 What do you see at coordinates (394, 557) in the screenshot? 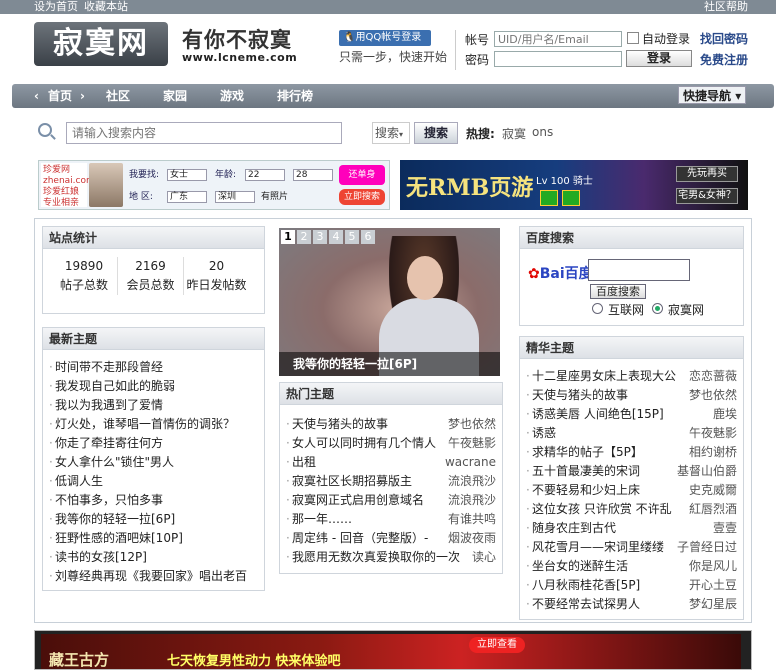
I see `list-item: 我愿用无数次真爱换取你的一次读心` at bounding box center [394, 557].